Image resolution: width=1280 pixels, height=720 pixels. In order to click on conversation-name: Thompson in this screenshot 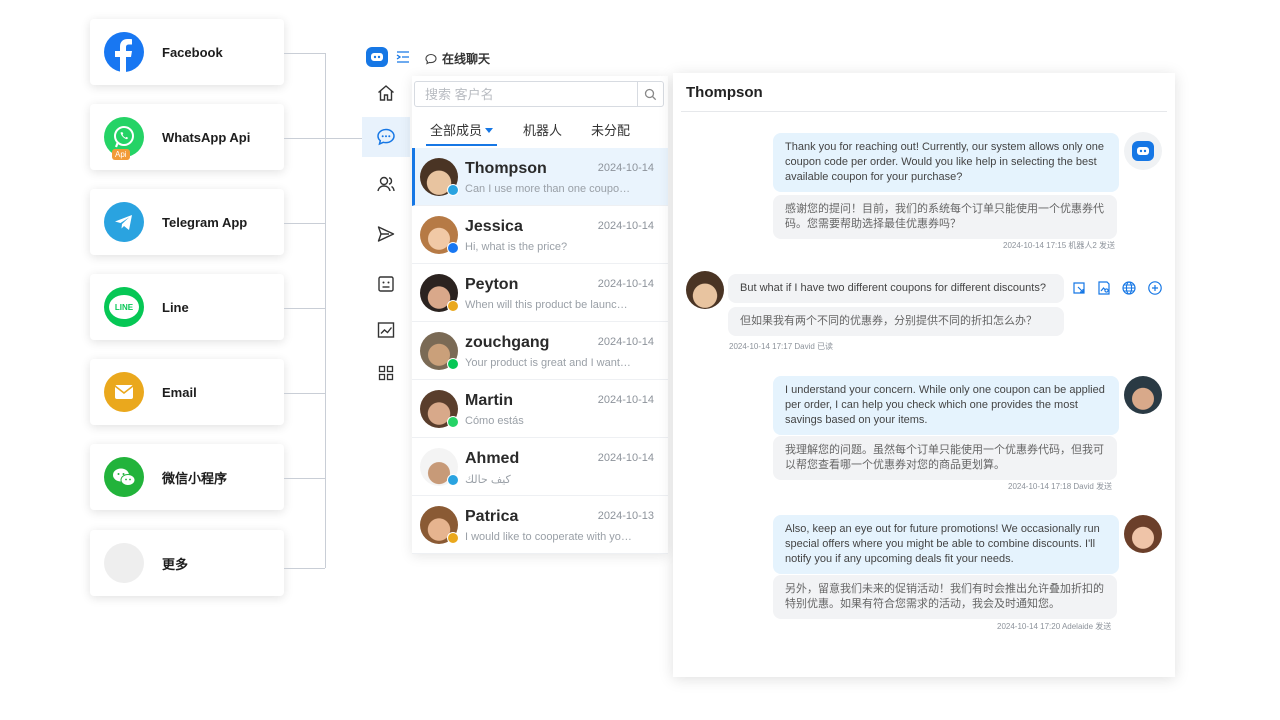, I will do `click(506, 168)`.